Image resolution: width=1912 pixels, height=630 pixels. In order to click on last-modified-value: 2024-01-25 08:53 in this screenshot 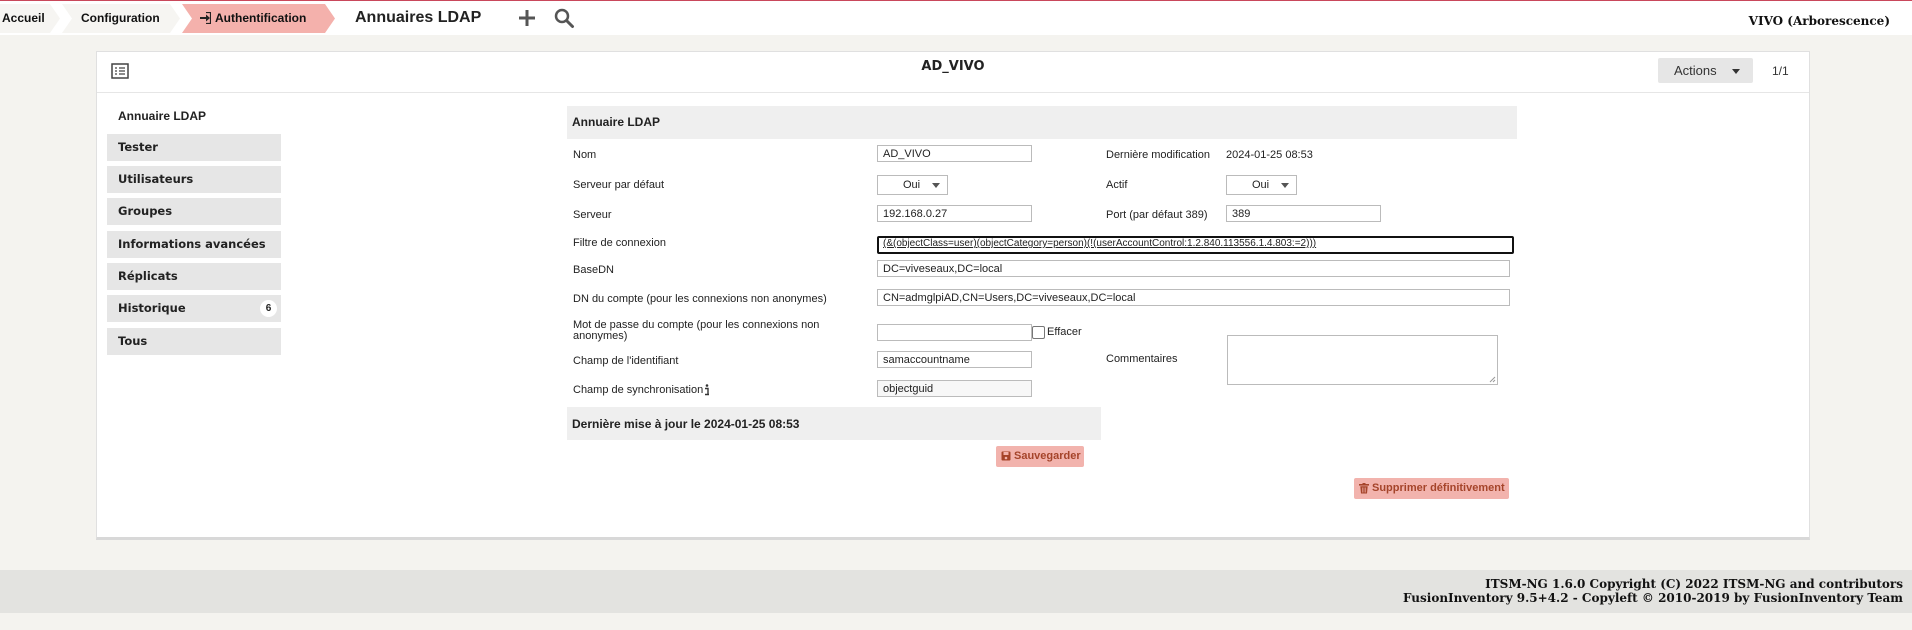, I will do `click(1269, 155)`.